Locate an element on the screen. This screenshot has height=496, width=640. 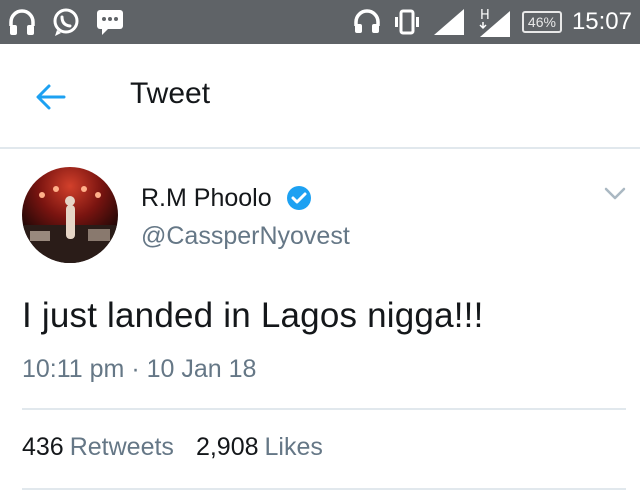
status-bar: H 46% 15:07 is located at coordinates (320, 22).